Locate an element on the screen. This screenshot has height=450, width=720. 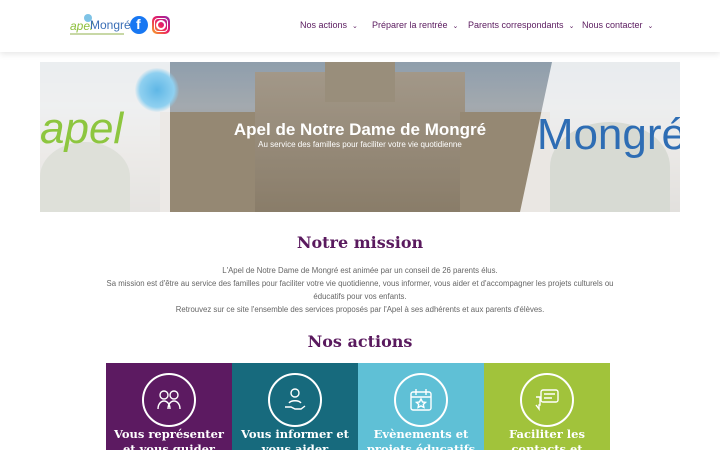
nav-item-nos-actions: Nos actions ⌄ is located at coordinates (329, 25).